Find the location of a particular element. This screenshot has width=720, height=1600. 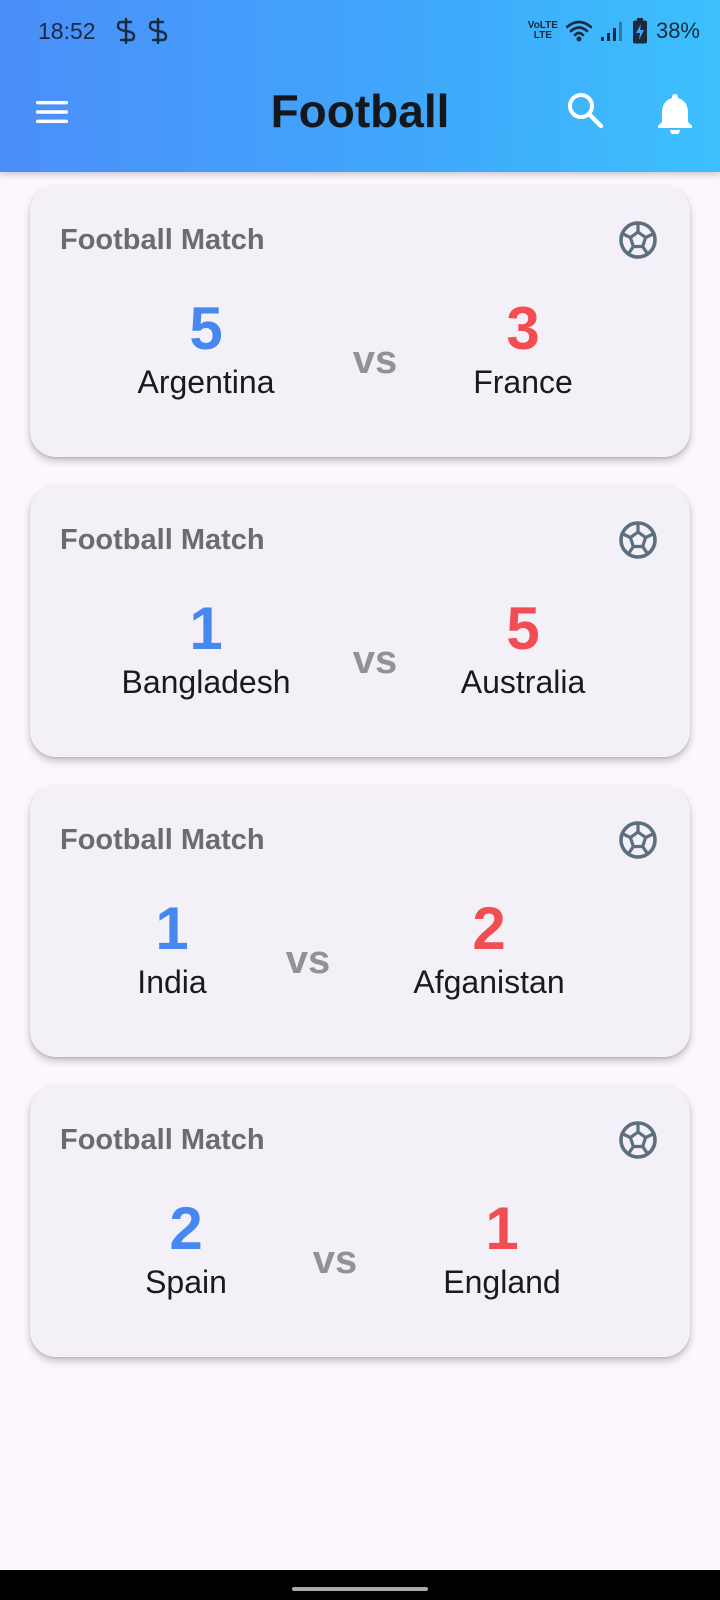

away-team-name: France is located at coordinates (523, 382).